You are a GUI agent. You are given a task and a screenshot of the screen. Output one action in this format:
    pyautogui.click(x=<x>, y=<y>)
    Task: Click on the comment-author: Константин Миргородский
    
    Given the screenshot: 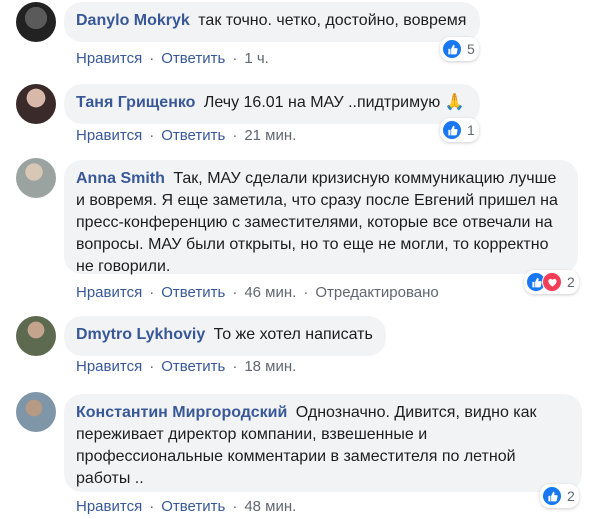 What is the action you would take?
    pyautogui.click(x=181, y=412)
    